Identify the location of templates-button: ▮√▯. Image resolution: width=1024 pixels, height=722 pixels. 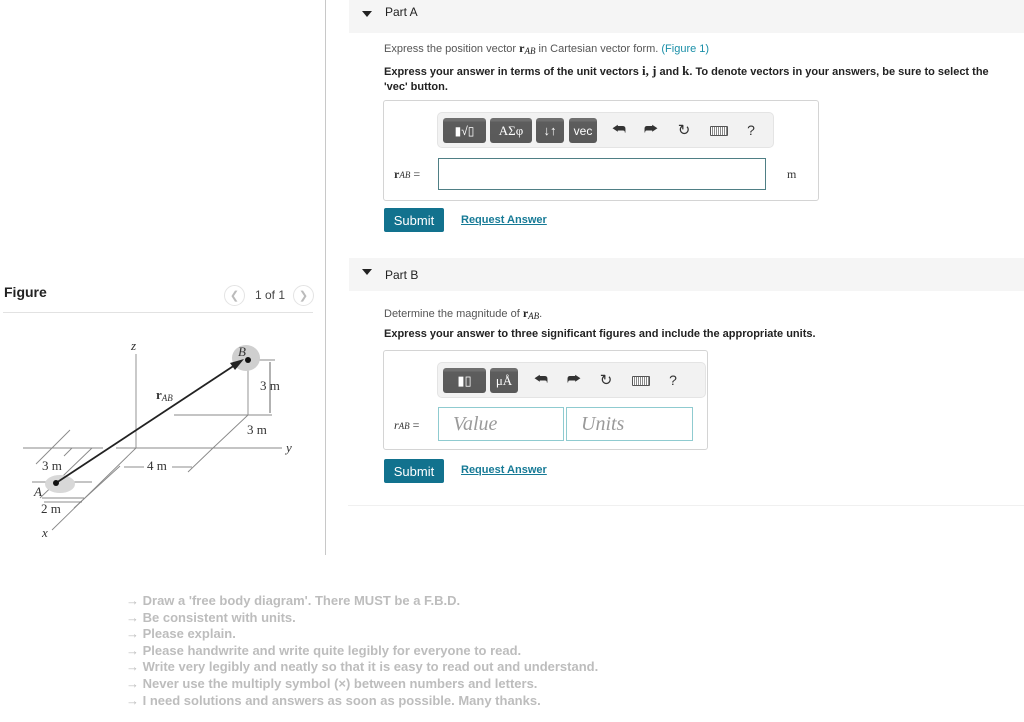
(464, 130).